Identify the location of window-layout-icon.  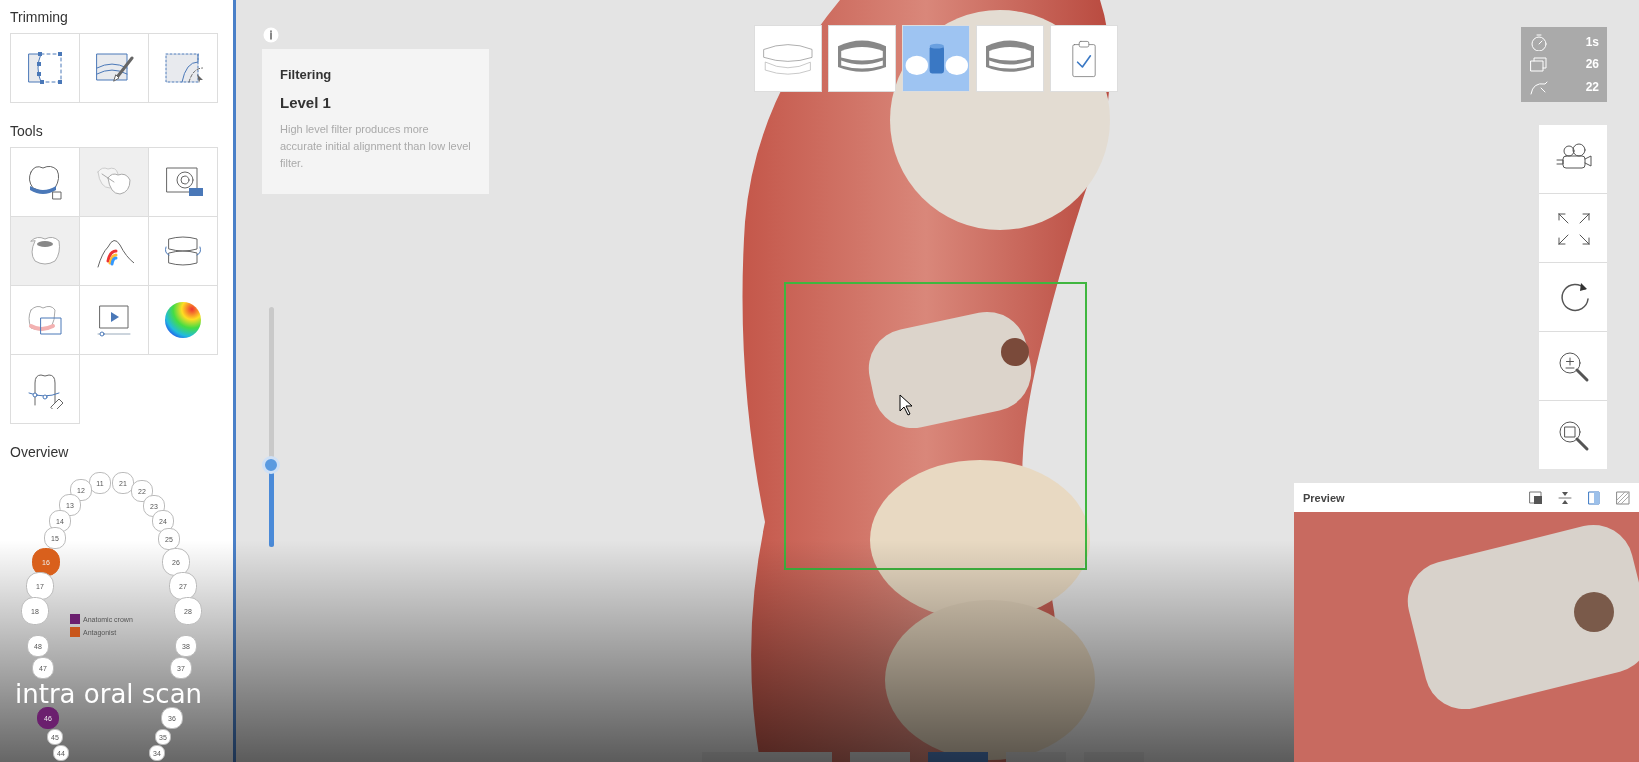
(1536, 497).